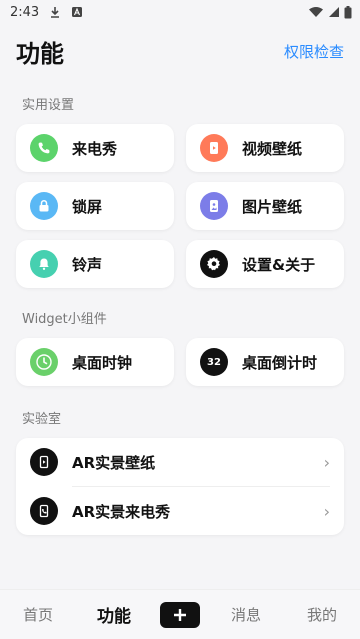 Image resolution: width=360 pixels, height=639 pixels. Describe the element at coordinates (114, 614) in the screenshot. I see `nav-features: 功能` at that location.